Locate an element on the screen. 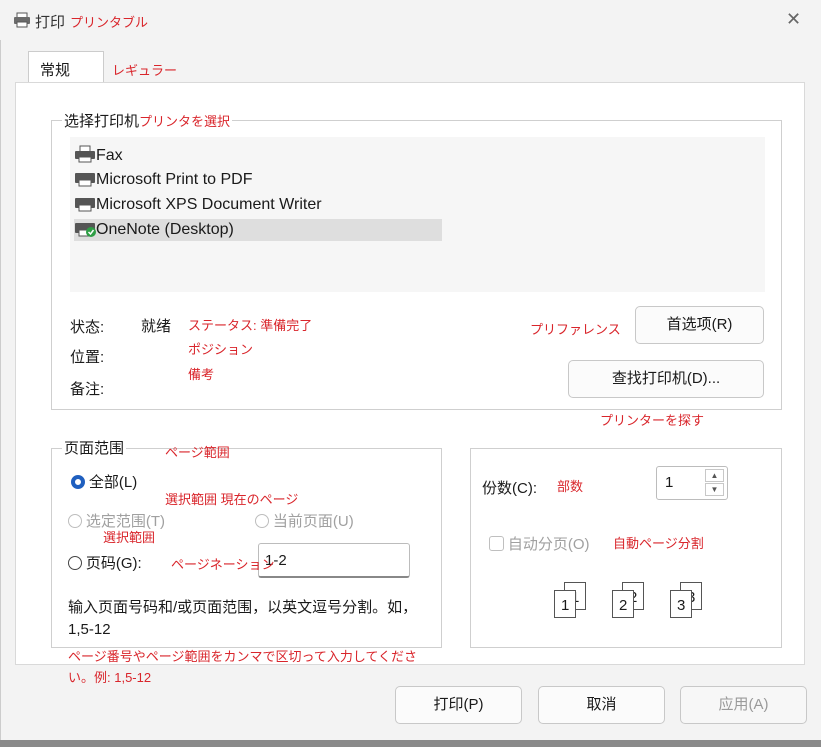 This screenshot has width=821, height=747. default-printer-icon is located at coordinates (85, 230).